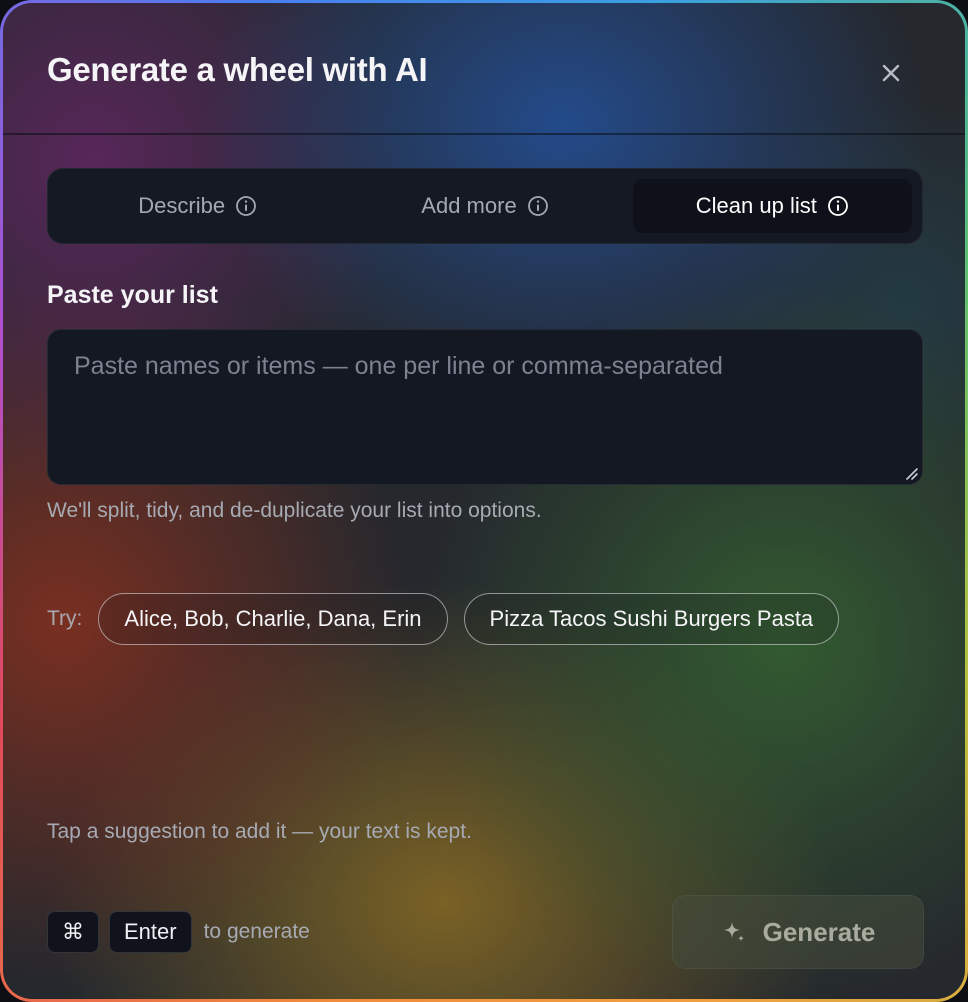 The height and width of the screenshot is (1002, 968). Describe the element at coordinates (182, 205) in the screenshot. I see `tab-describe-label: Describe` at that location.